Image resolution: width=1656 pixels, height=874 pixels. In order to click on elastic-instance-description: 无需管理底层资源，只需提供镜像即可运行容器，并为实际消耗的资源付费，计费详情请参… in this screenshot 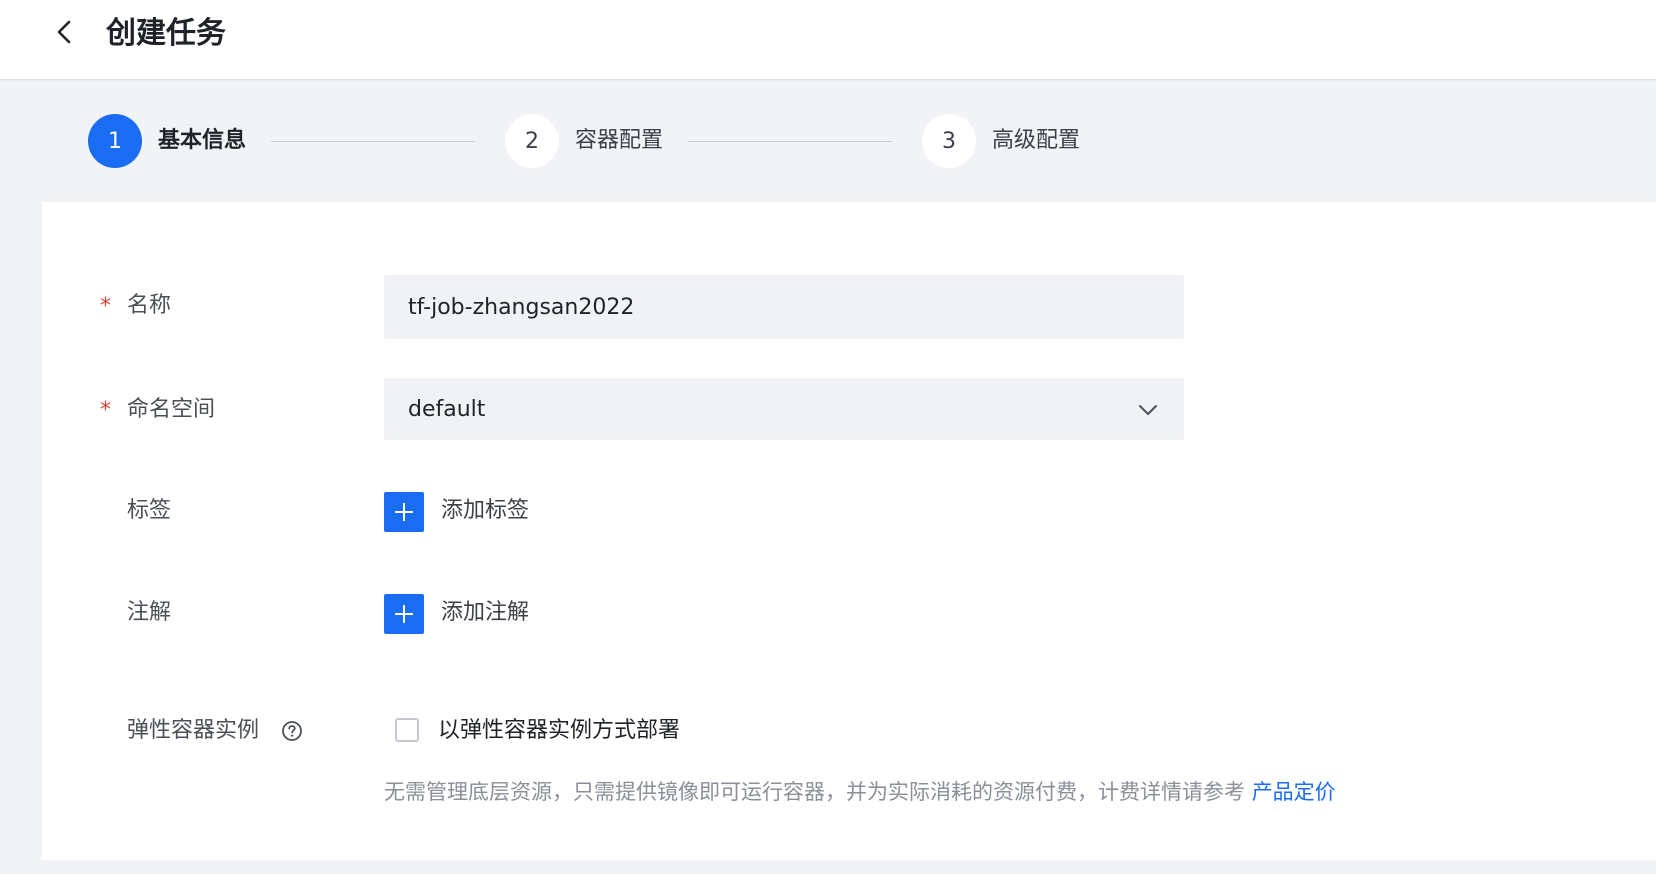, I will do `click(860, 792)`.